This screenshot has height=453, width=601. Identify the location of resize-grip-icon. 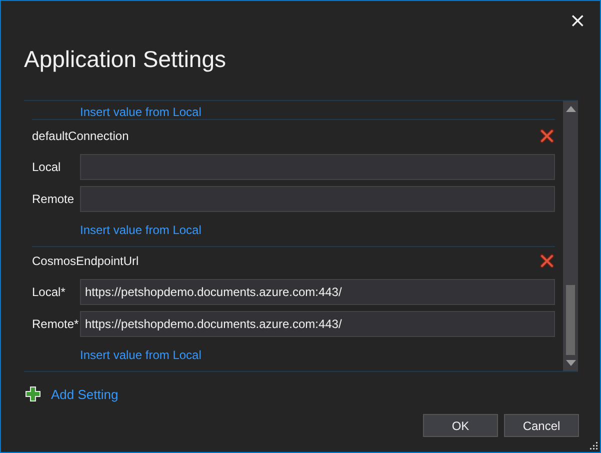
(594, 446).